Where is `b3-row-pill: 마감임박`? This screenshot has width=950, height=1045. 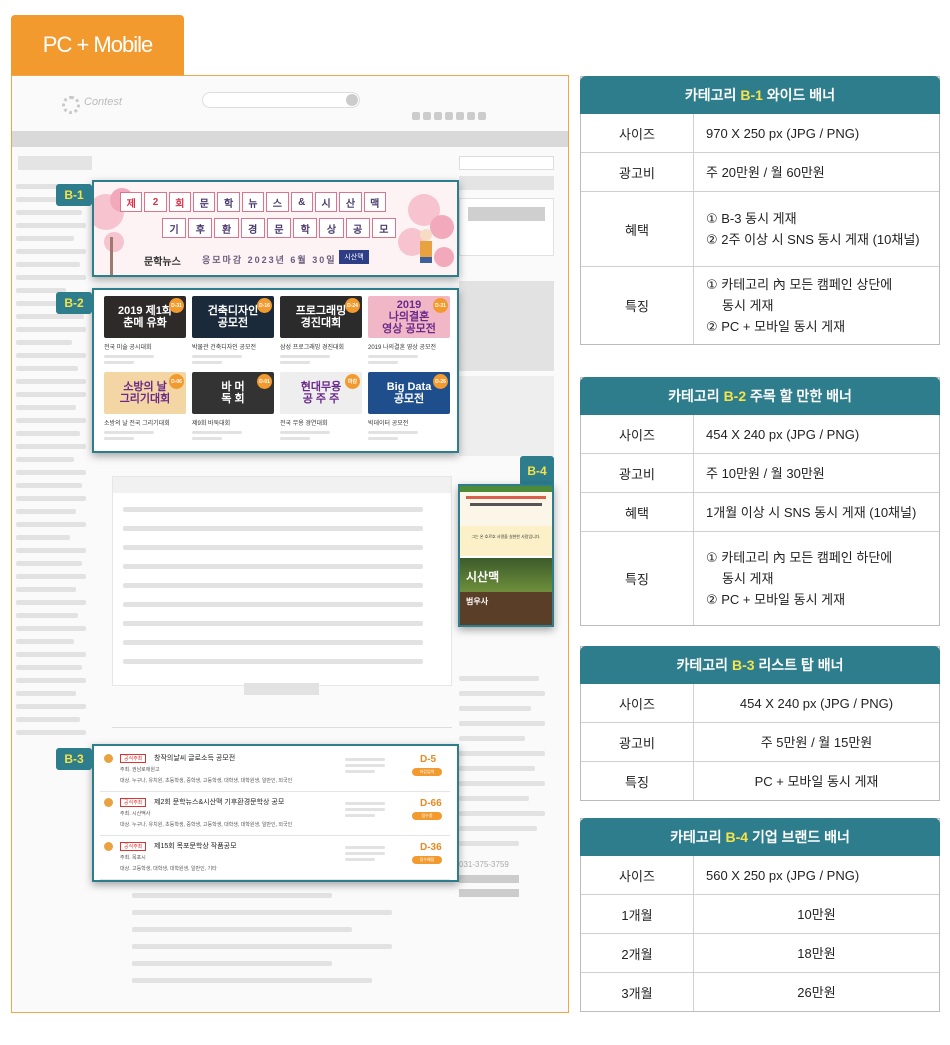 b3-row-pill: 마감임박 is located at coordinates (427, 772).